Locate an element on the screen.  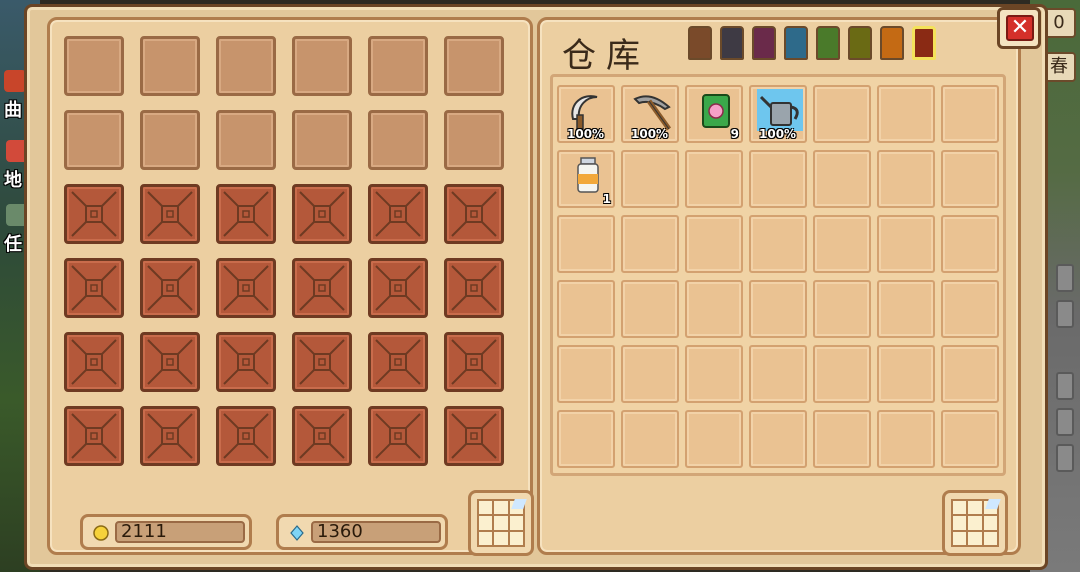
pickaxe-icon is located at coordinates (652, 113).